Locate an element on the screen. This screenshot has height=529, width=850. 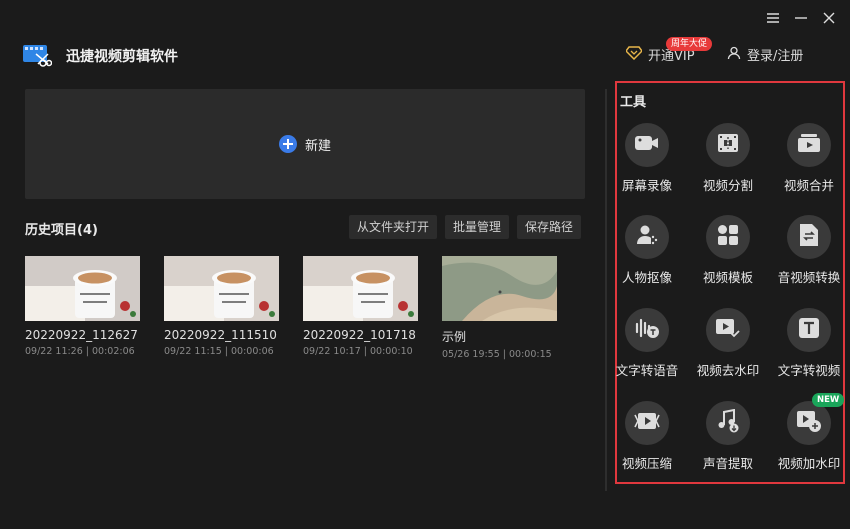
history-toolbar: 从文件夹打开 批量管理 保存路径 is located at coordinates (465, 227).